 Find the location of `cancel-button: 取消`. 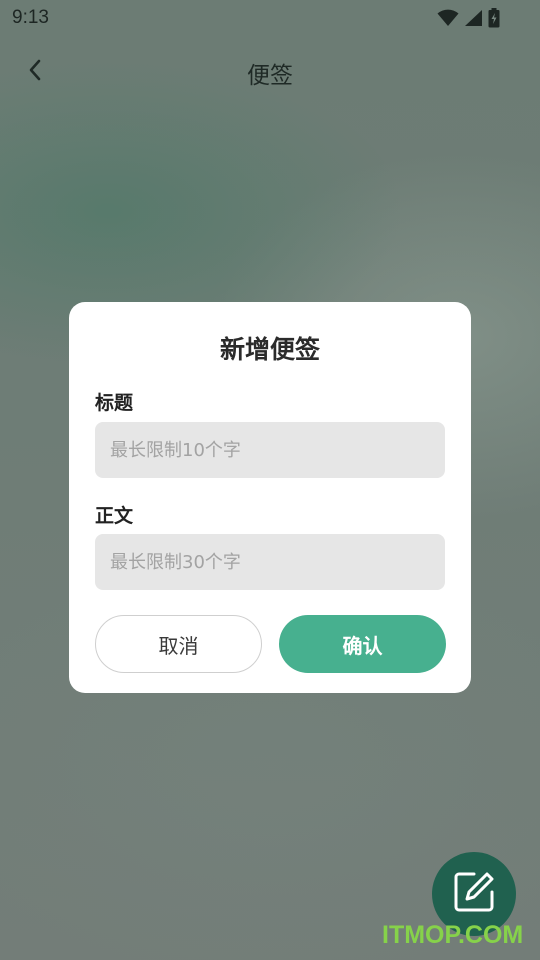

cancel-button: 取消 is located at coordinates (178, 644).